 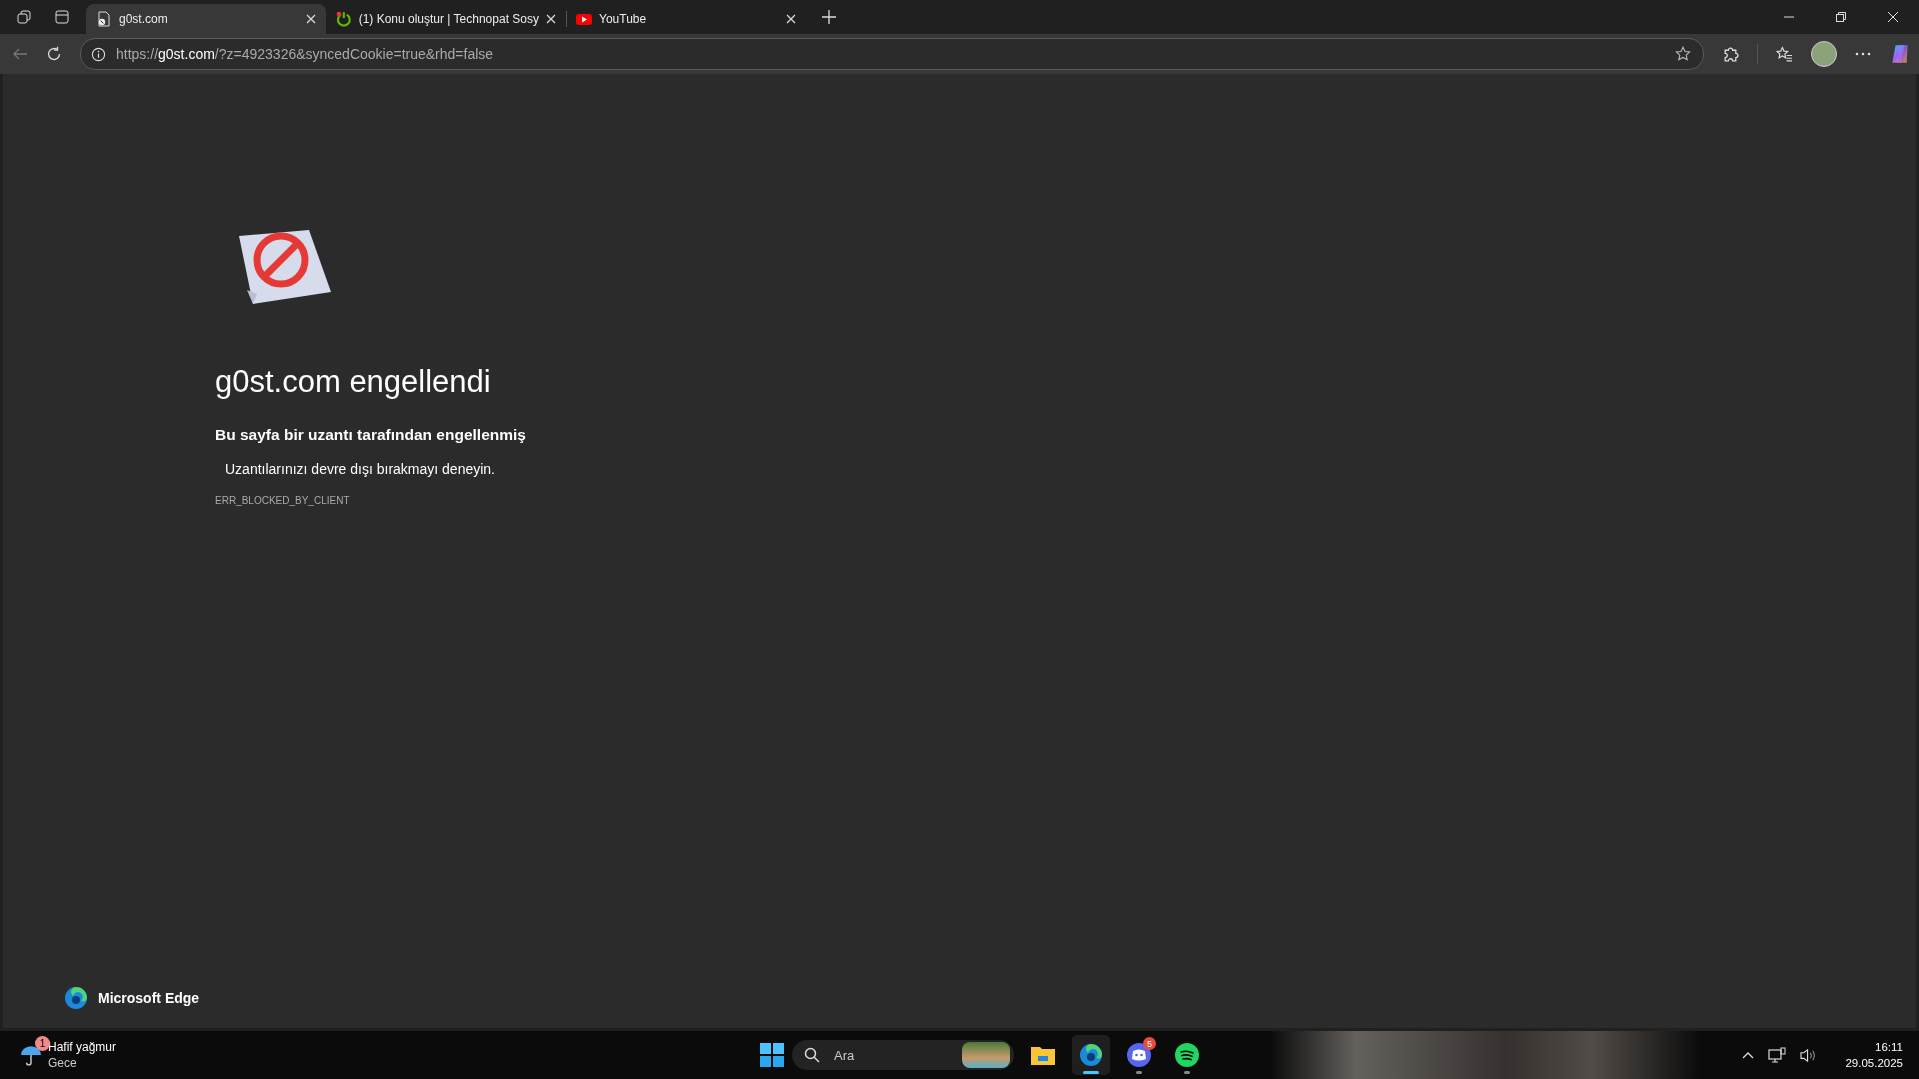 I want to click on puzzle-piece-icon, so click(x=1730, y=54).